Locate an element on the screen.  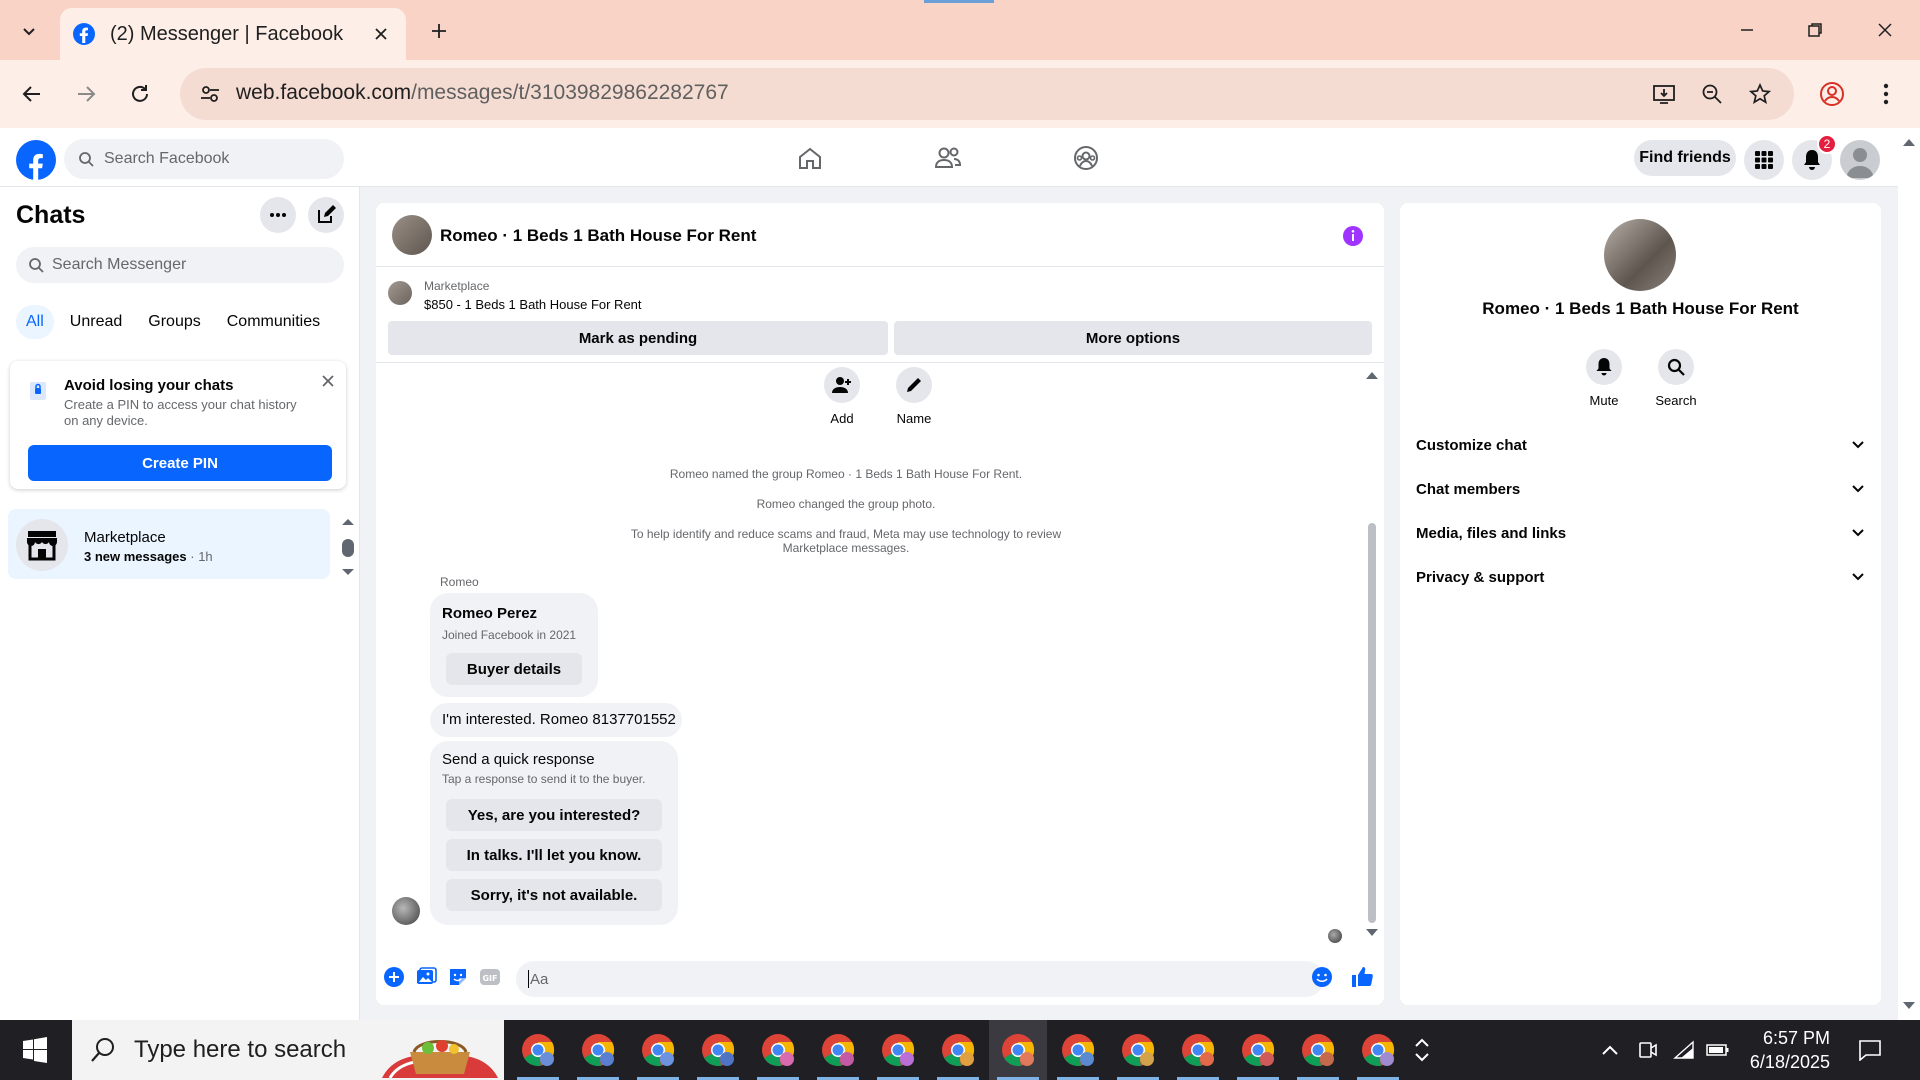
storefront-icon is located at coordinates (42, 546).